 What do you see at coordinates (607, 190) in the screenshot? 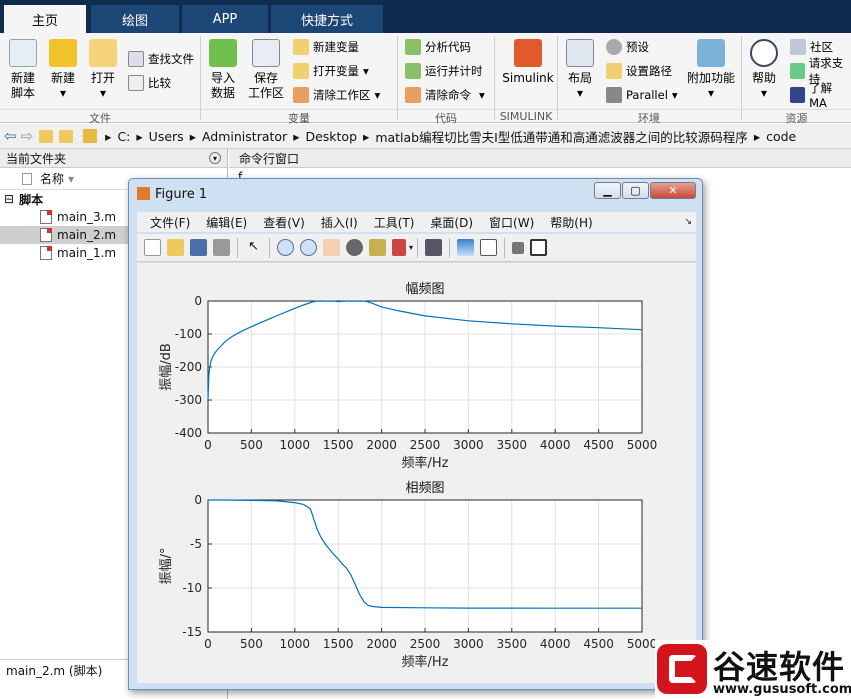
I see `minimize-button: ▁` at bounding box center [607, 190].